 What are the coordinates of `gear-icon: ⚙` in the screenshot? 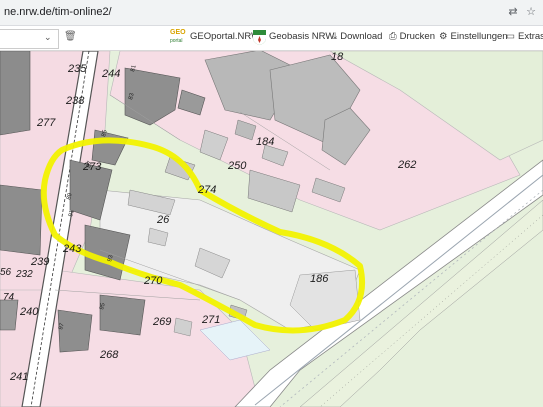 It's located at (443, 36).